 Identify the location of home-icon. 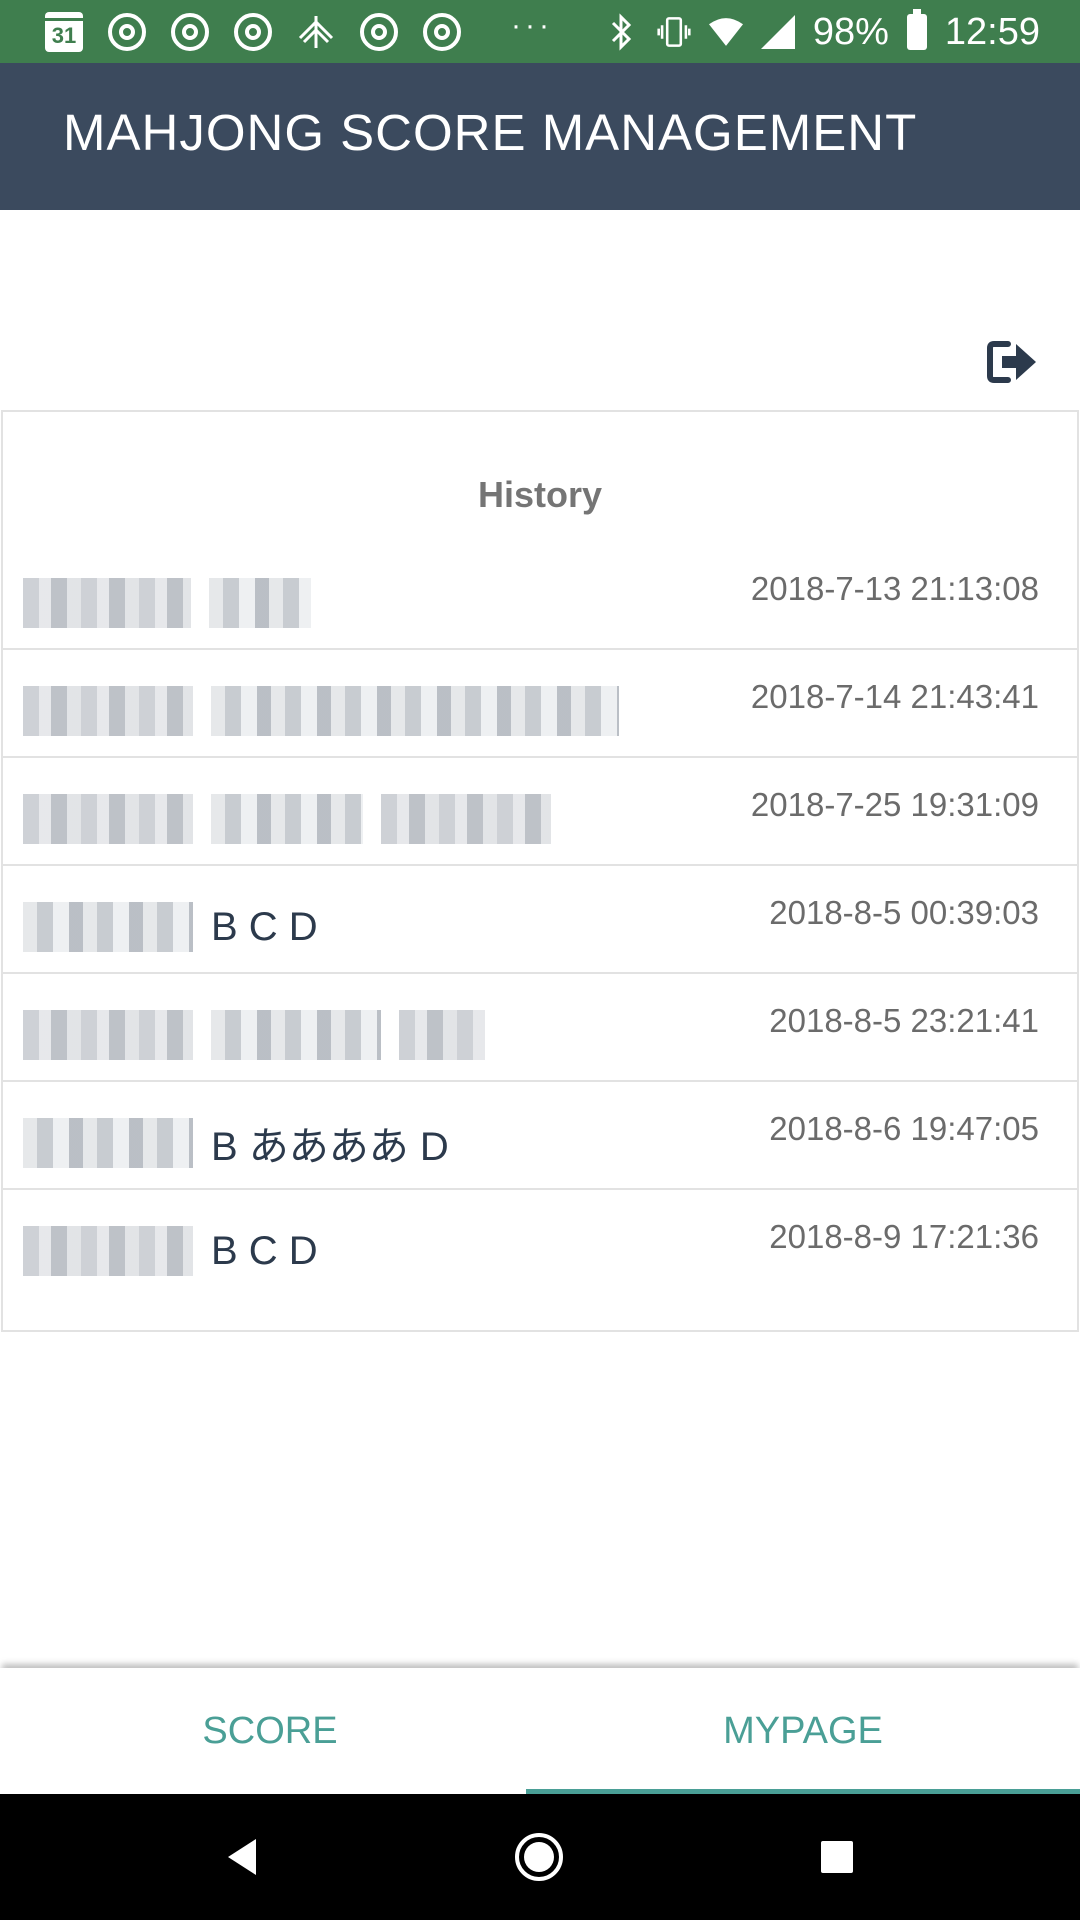
(539, 1857).